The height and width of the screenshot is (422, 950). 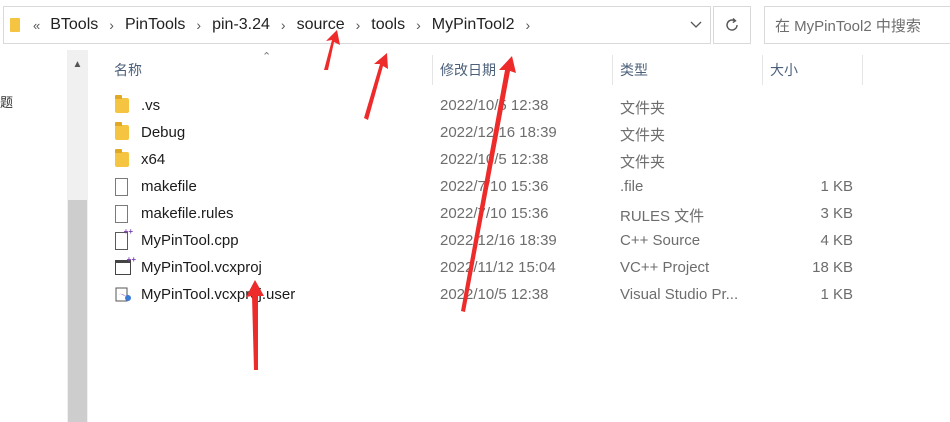 What do you see at coordinates (6, 101) in the screenshot?
I see `nav-pane-item: 题` at bounding box center [6, 101].